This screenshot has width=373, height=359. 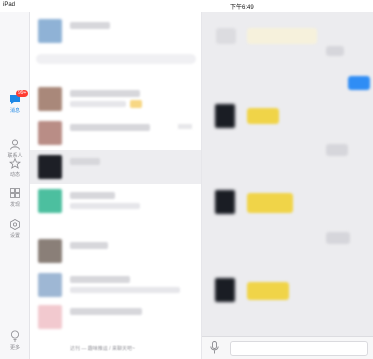 I want to click on clock-label: 下午6:49, so click(x=242, y=8).